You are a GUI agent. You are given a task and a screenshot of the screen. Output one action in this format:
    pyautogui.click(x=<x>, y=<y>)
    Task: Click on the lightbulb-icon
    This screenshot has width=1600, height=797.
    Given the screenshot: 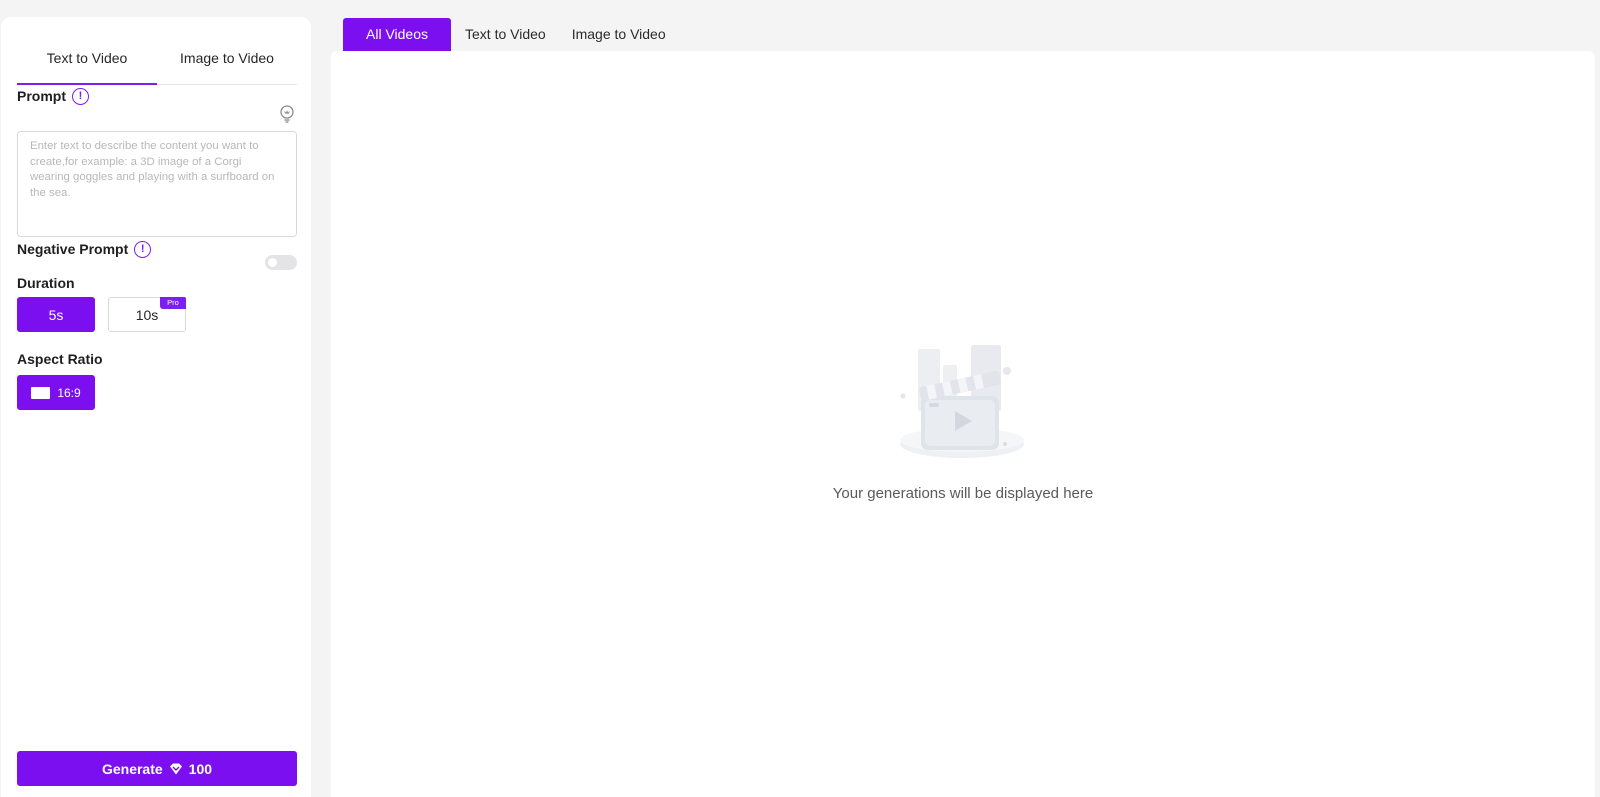 What is the action you would take?
    pyautogui.click(x=287, y=114)
    